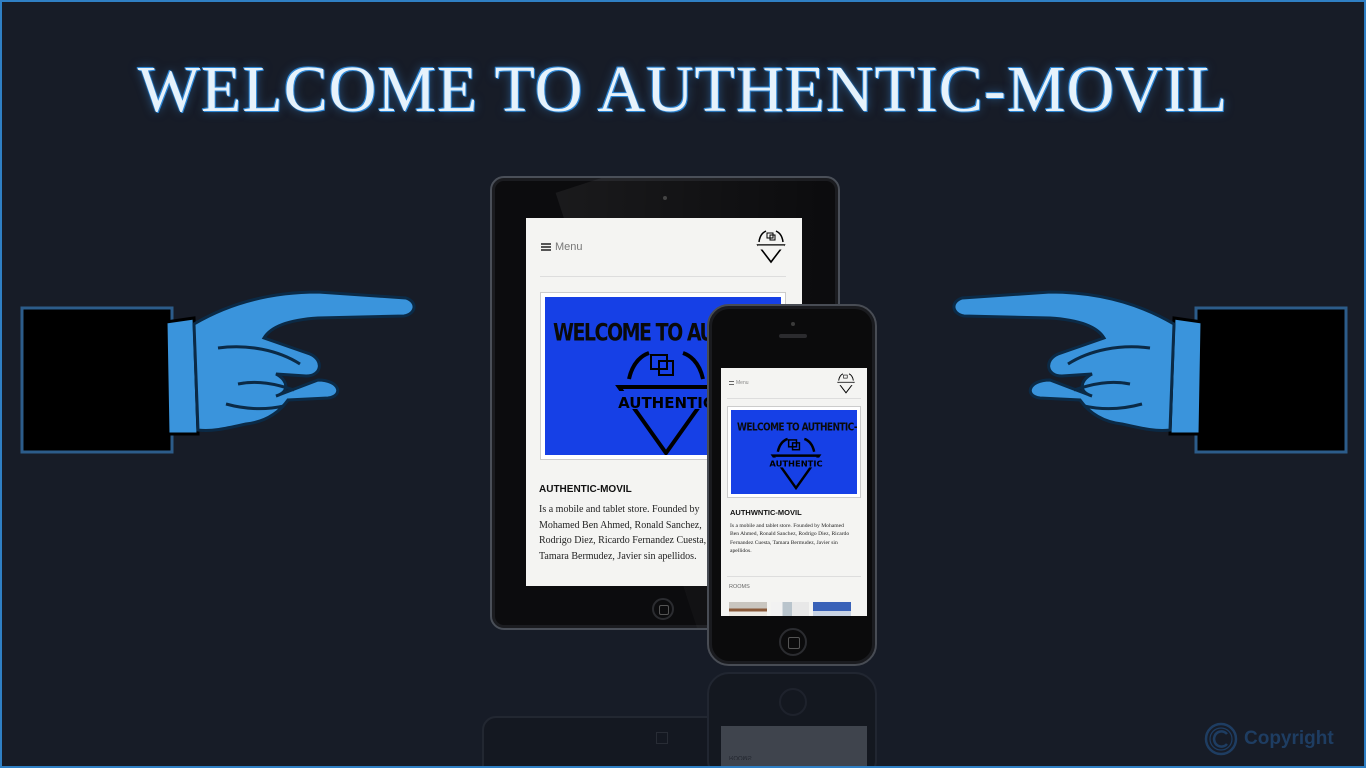  I want to click on copyright-watermark: Copyright, so click(1269, 739).